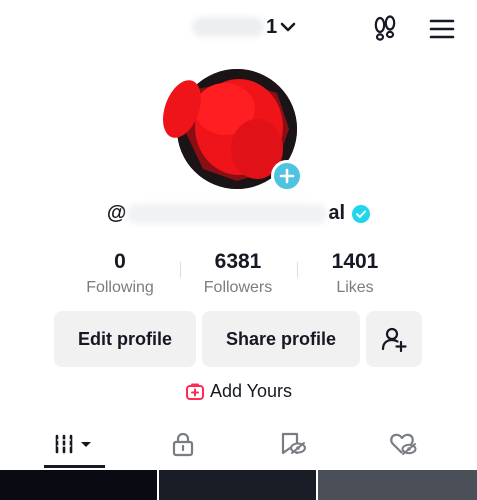 This screenshot has width=477, height=500. I want to click on add-yours-label: Add Yours, so click(251, 391).